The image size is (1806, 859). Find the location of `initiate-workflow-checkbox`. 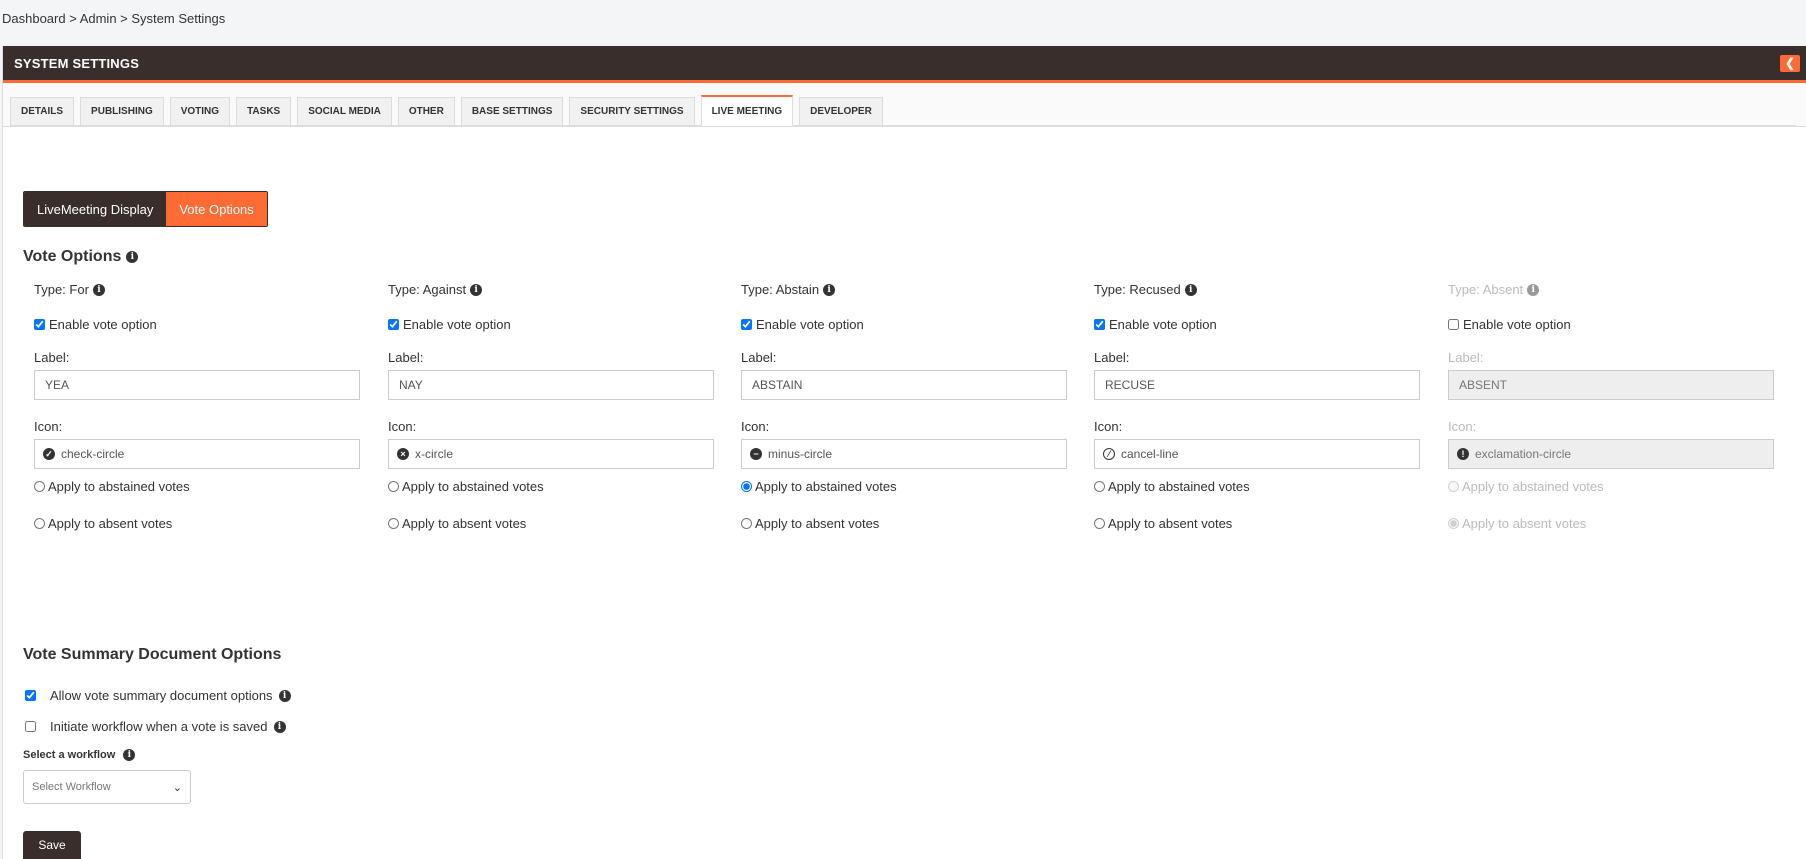

initiate-workflow-checkbox is located at coordinates (30, 726).